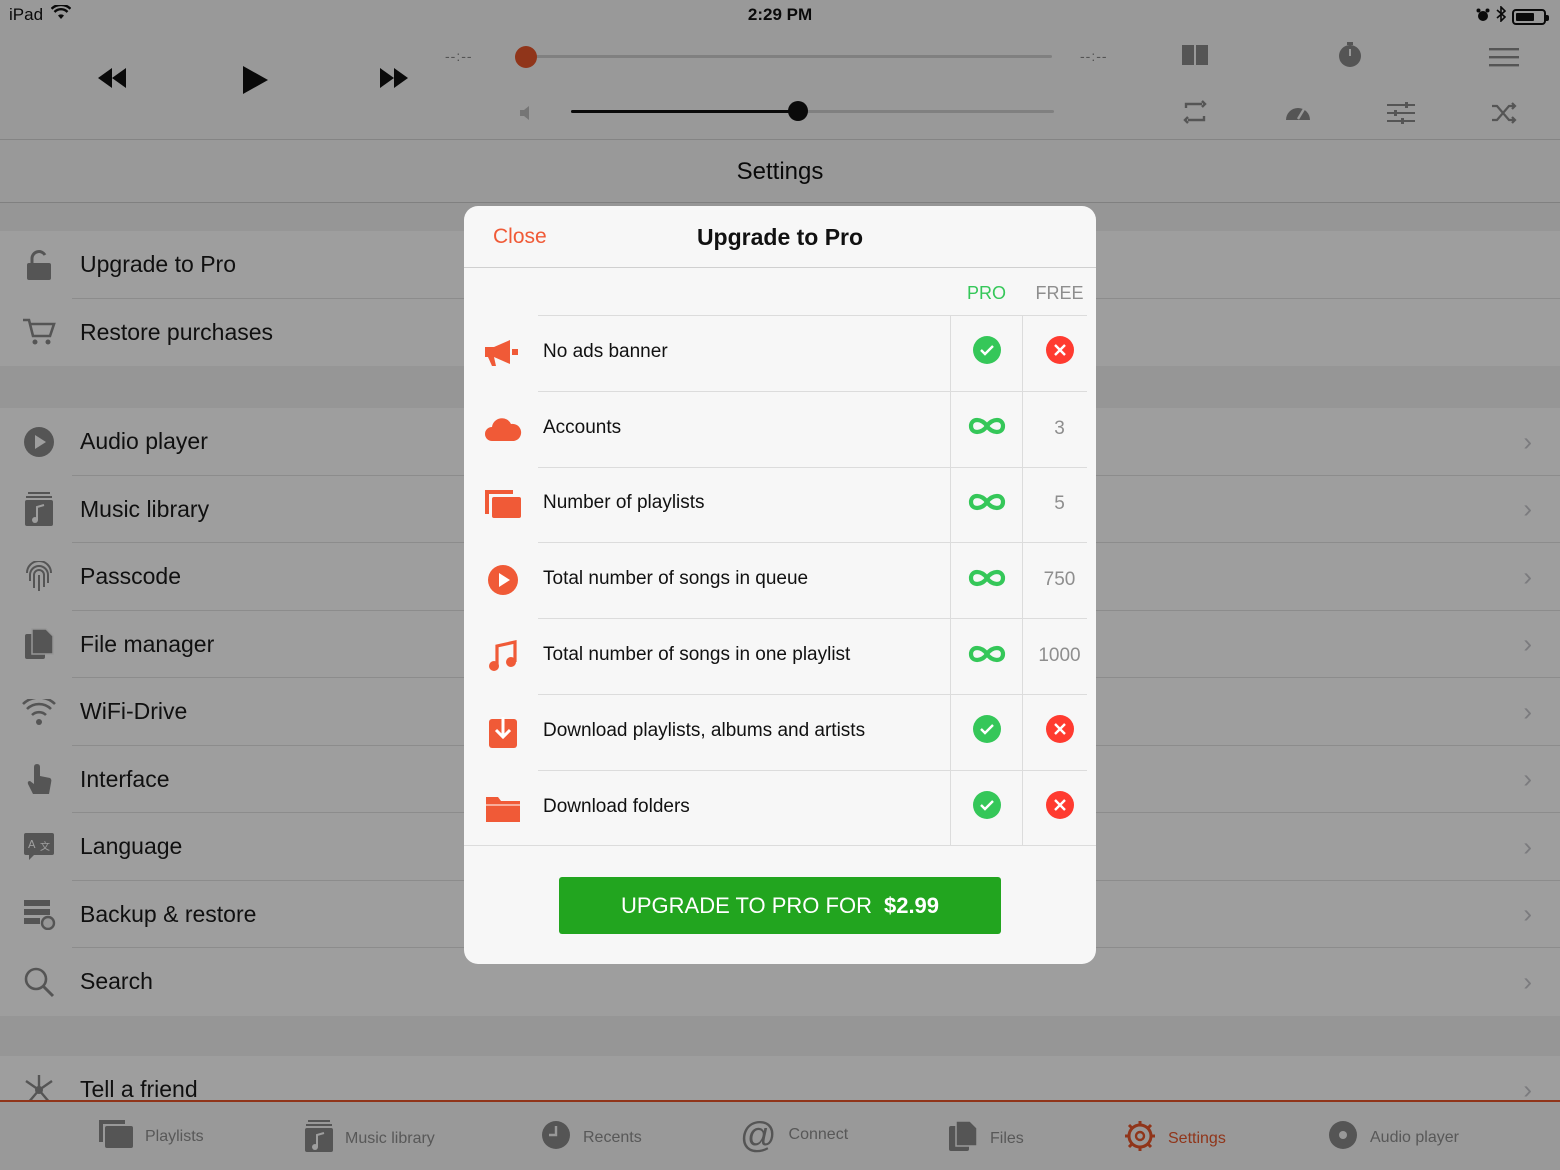 The width and height of the screenshot is (1560, 1170). What do you see at coordinates (697, 654) in the screenshot?
I see `feature-label: Total number of songs in one playlist` at bounding box center [697, 654].